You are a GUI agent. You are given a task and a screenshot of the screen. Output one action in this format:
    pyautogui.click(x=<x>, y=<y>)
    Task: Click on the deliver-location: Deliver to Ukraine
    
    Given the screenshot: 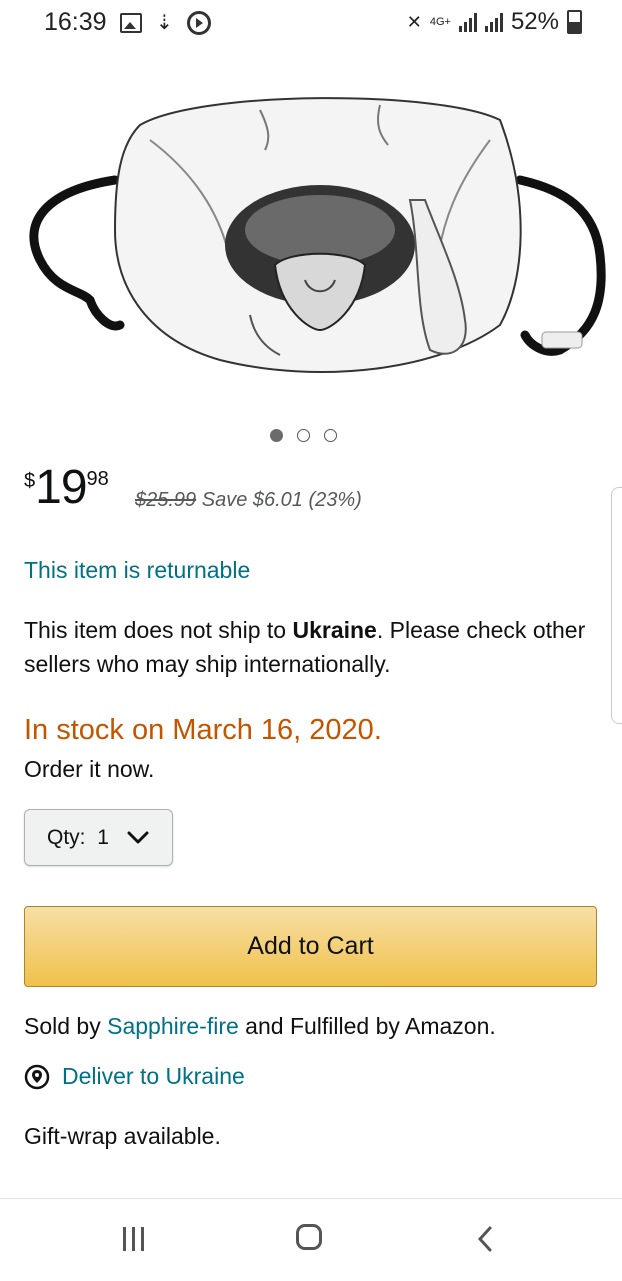 What is the action you would take?
    pyautogui.click(x=134, y=1076)
    